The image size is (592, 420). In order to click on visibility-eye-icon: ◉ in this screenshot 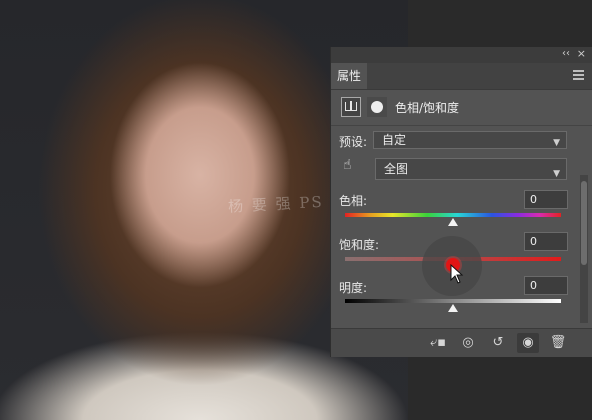, I will do `click(528, 343)`.